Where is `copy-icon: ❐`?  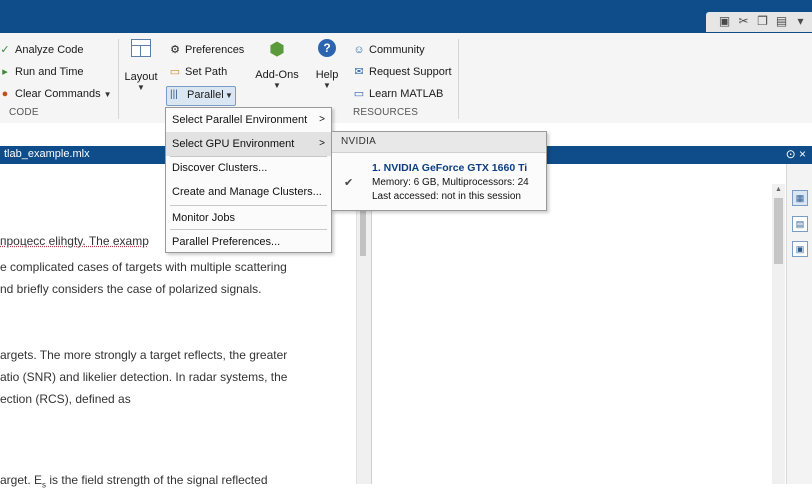 copy-icon: ❐ is located at coordinates (762, 21).